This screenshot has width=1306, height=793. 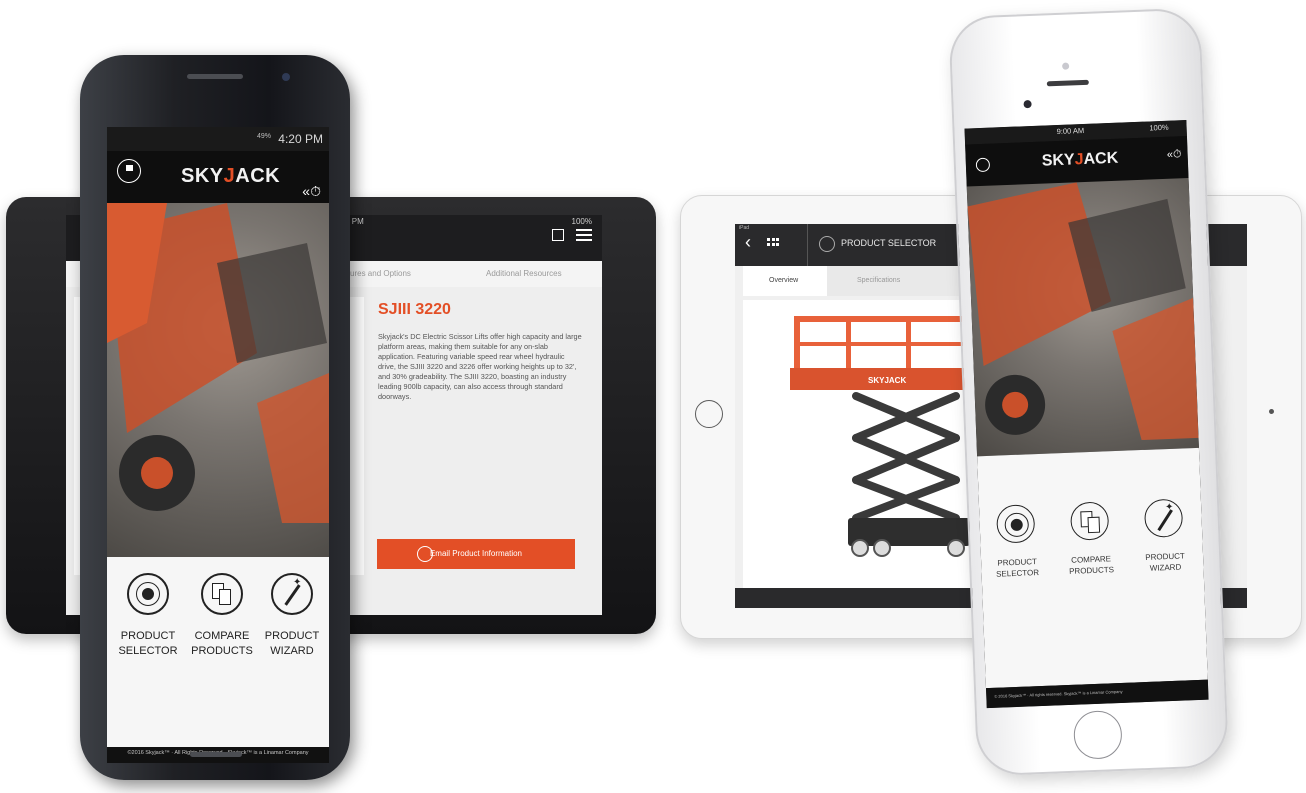 What do you see at coordinates (807, 245) in the screenshot?
I see `topbar-divider` at bounding box center [807, 245].